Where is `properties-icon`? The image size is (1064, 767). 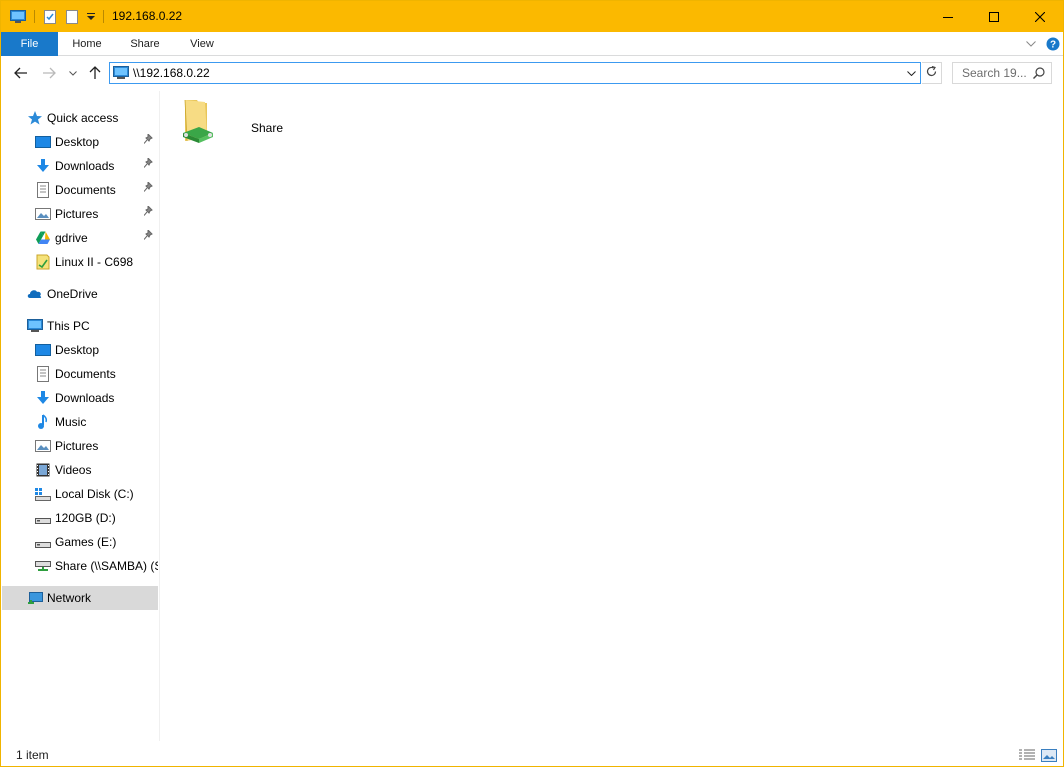
properties-icon is located at coordinates (50, 16).